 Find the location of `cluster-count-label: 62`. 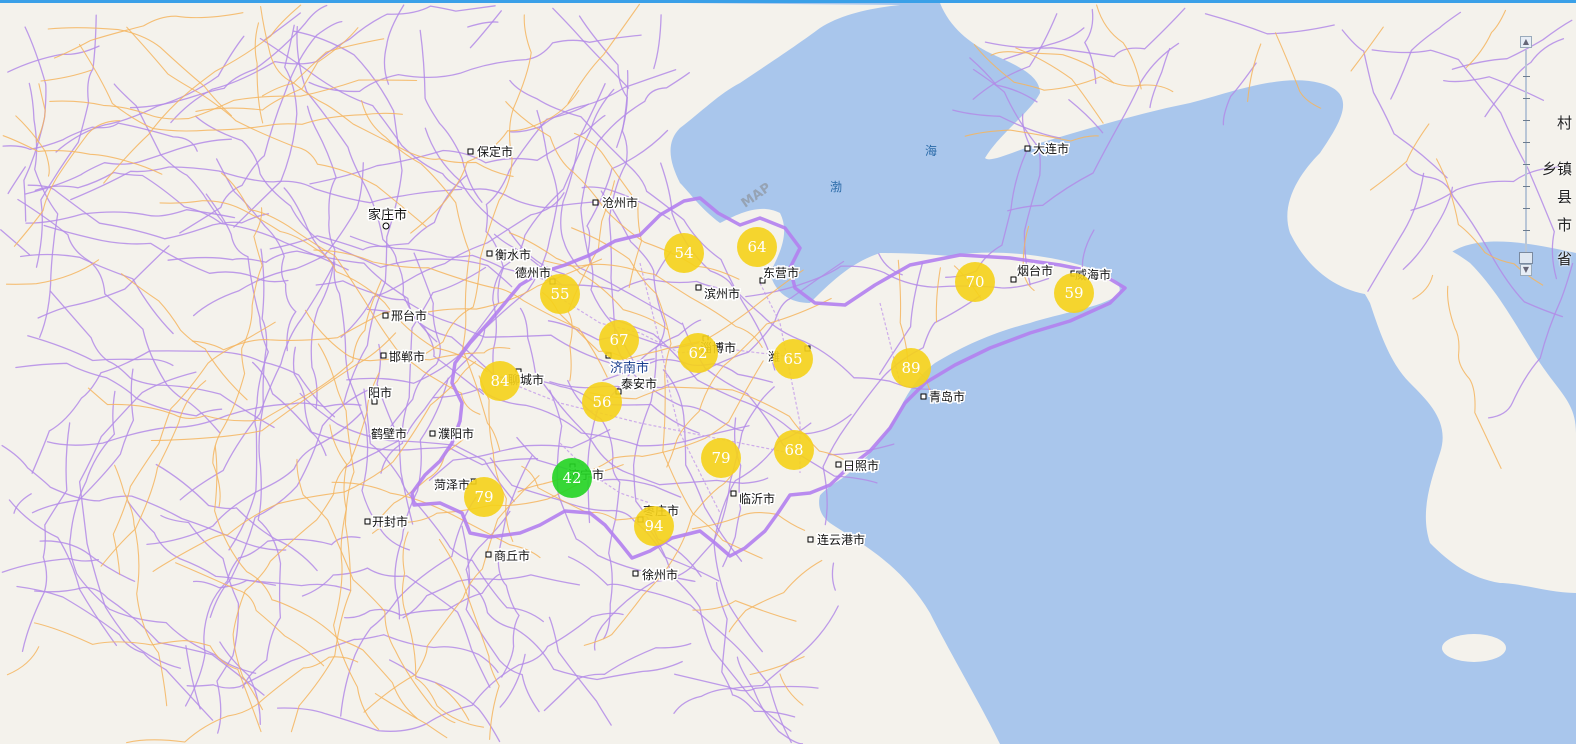

cluster-count-label: 62 is located at coordinates (697, 353).